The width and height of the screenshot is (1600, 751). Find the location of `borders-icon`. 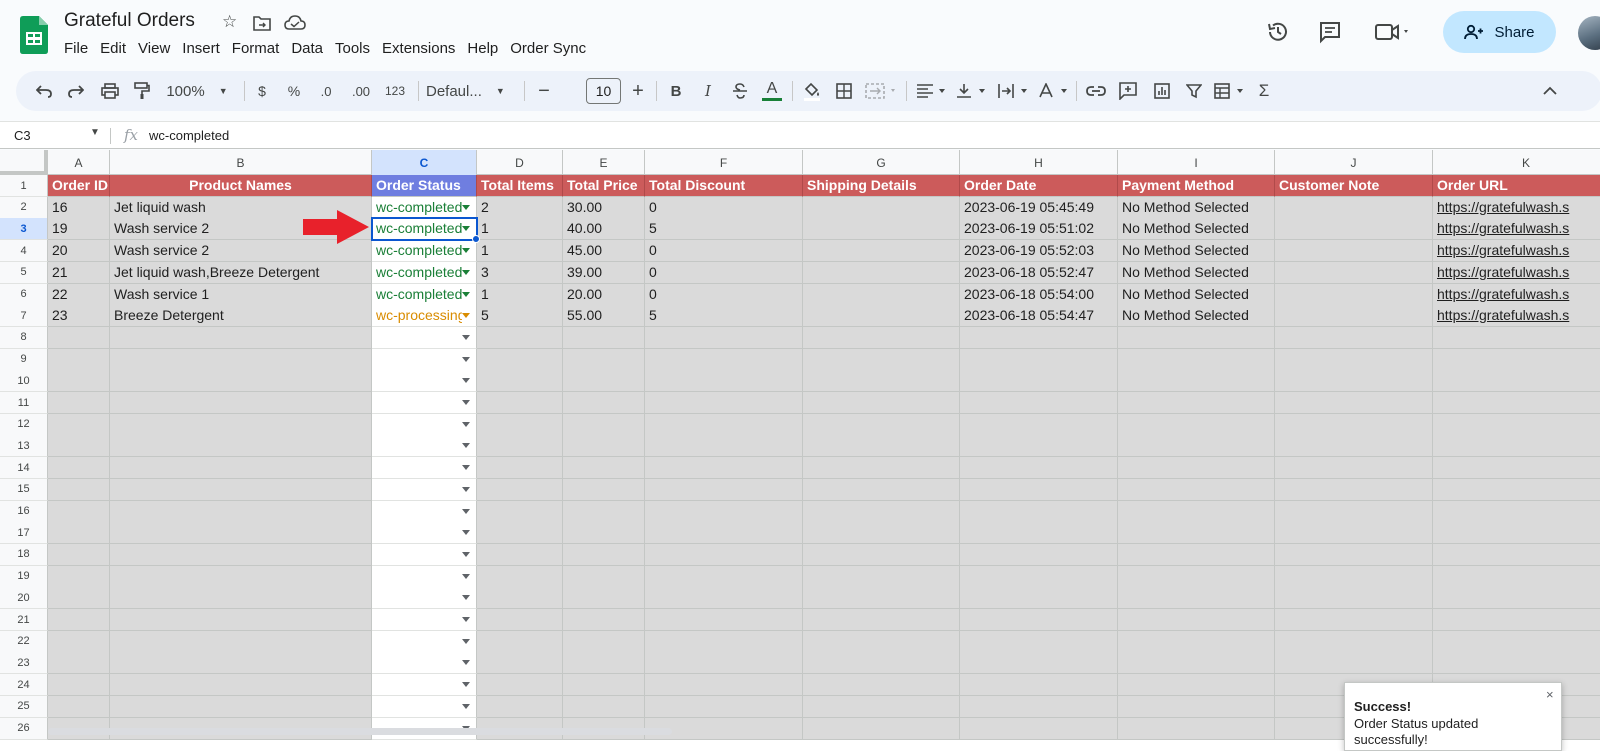

borders-icon is located at coordinates (844, 91).